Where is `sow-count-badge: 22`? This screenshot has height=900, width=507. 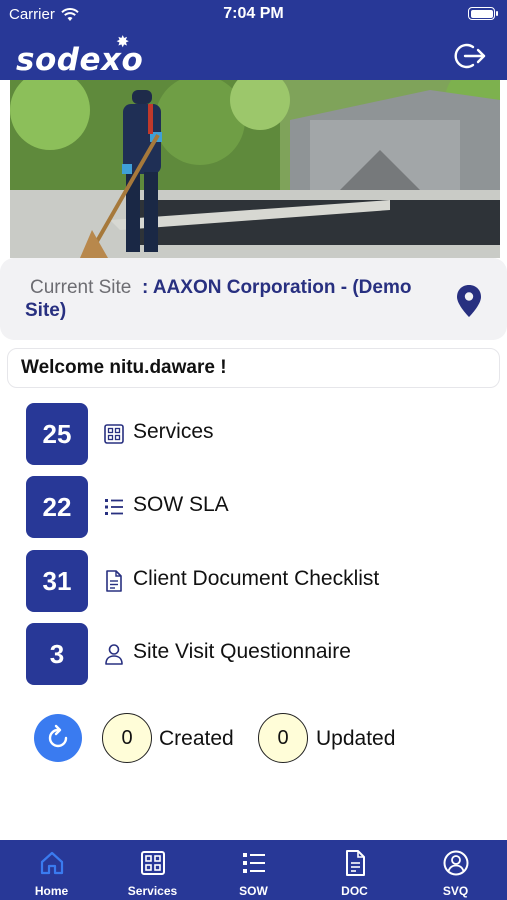
sow-count-badge: 22 is located at coordinates (57, 507).